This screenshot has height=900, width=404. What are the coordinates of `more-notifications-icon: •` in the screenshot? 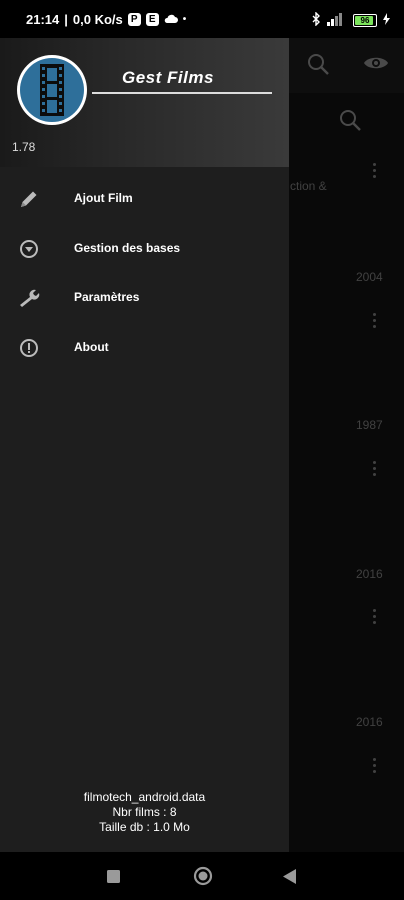 It's located at (184, 19).